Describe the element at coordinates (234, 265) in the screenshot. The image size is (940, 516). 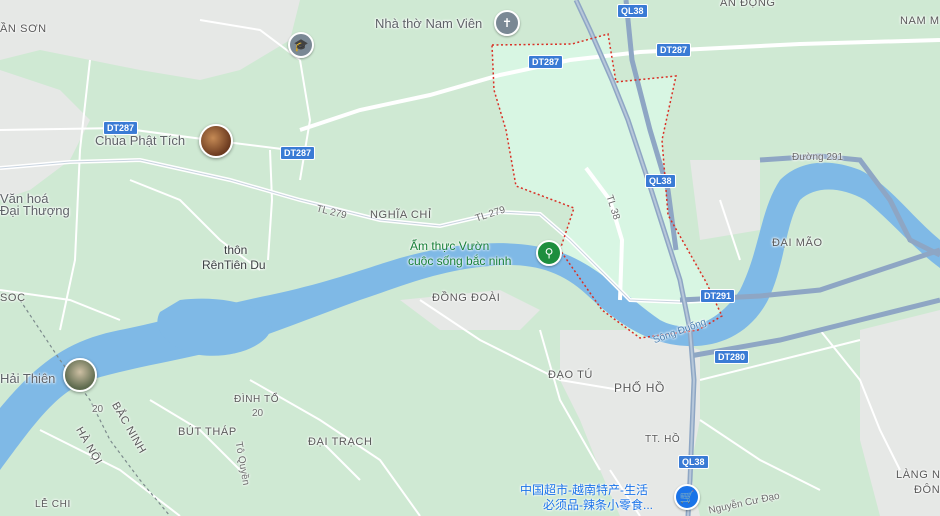
I see `place-label-ren-tien-du: RênTiên Du` at that location.